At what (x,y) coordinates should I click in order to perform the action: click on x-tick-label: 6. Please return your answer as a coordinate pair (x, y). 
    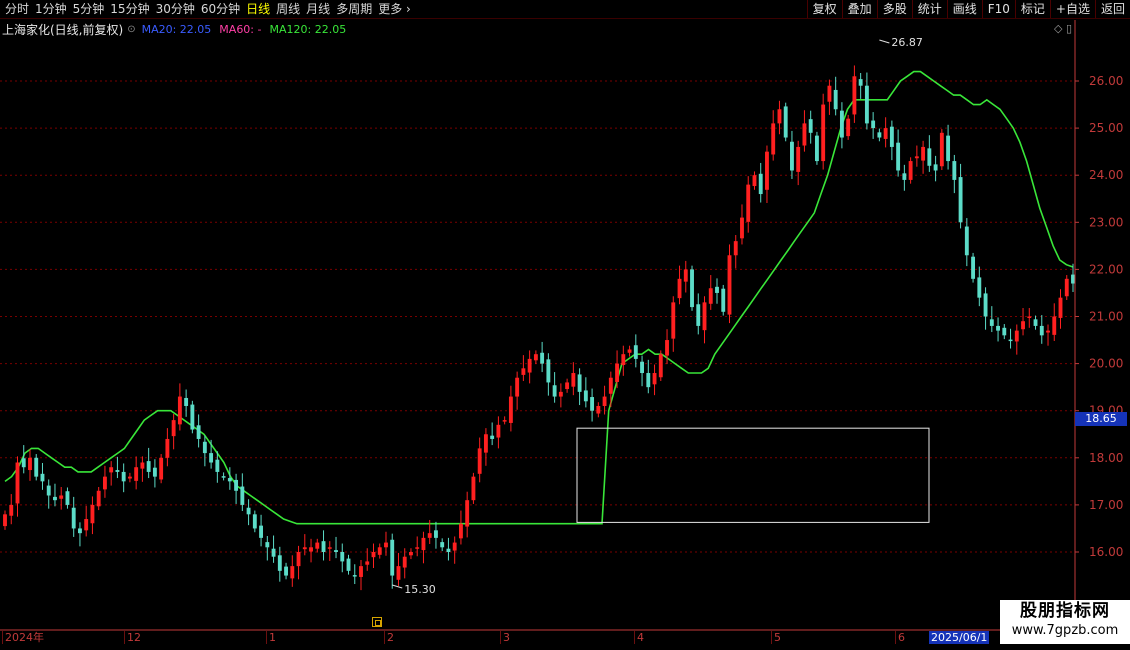
    Looking at the image, I should click on (900, 637).